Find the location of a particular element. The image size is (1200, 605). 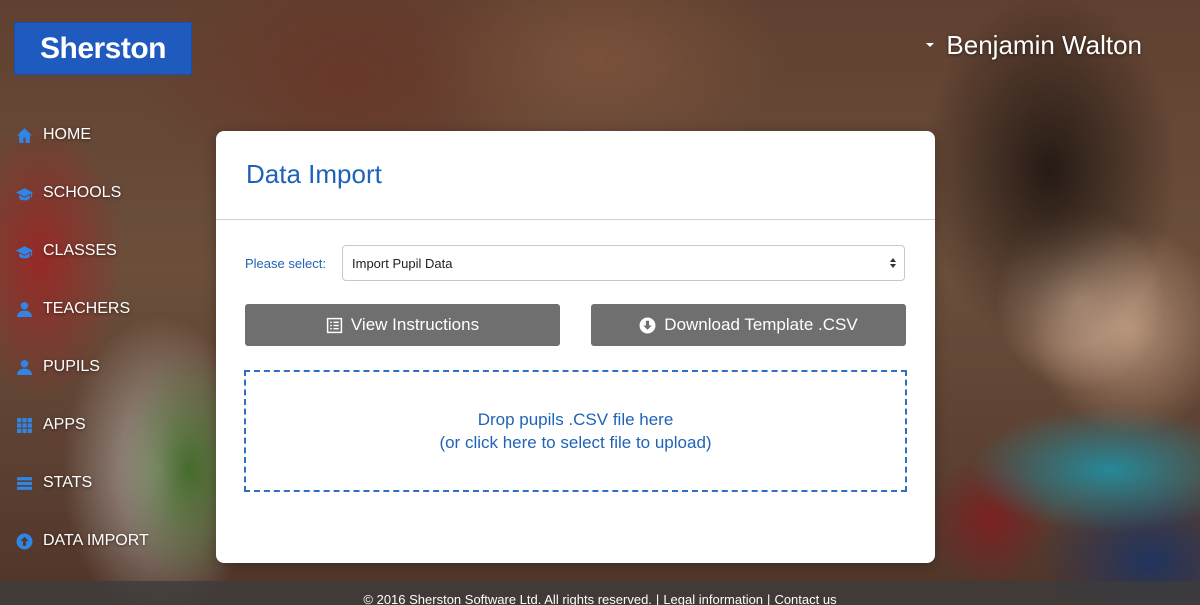

legal-information-link: Legal information is located at coordinates (713, 598).